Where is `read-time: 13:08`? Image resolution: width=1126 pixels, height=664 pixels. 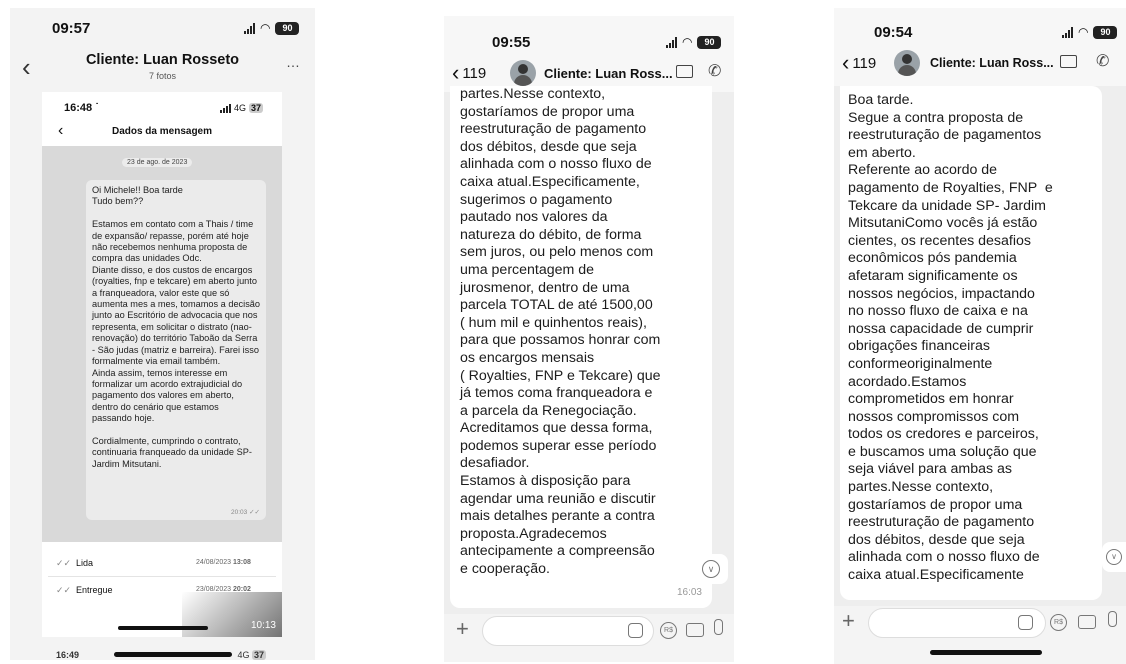
read-time: 13:08 is located at coordinates (242, 562).